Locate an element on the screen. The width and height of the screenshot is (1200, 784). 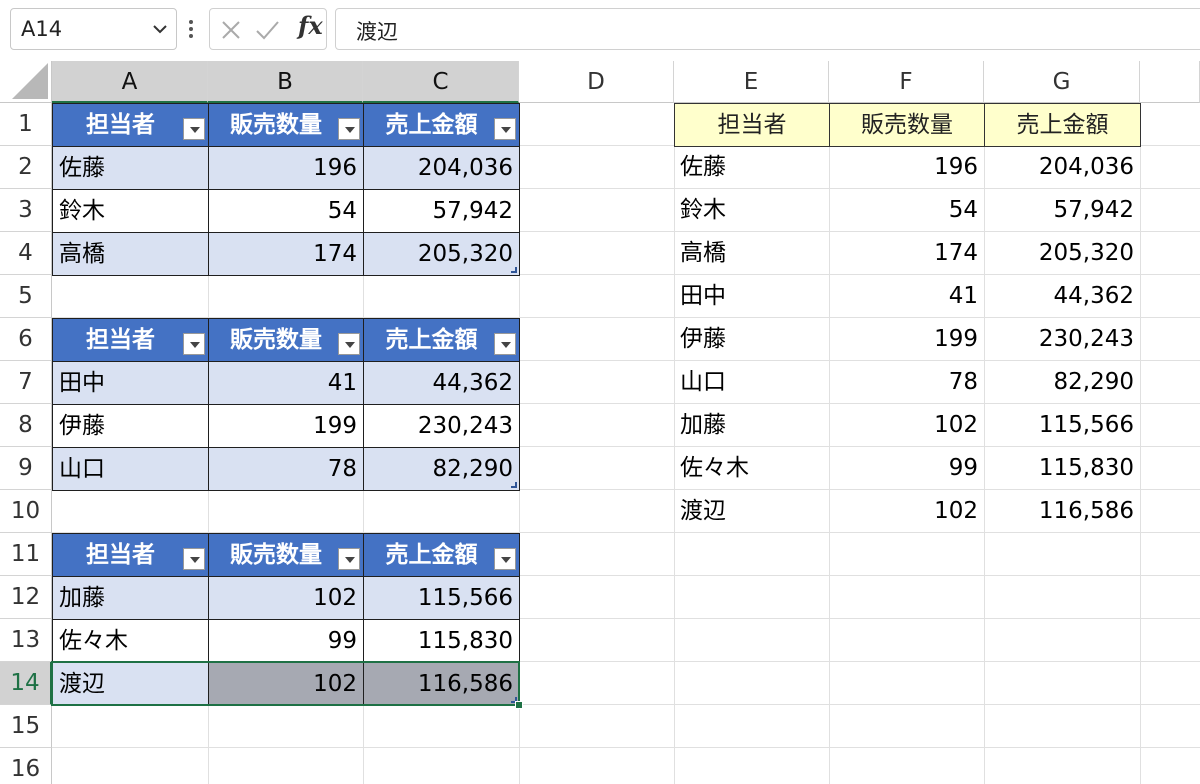
column-header-a: A is located at coordinates (130, 82).